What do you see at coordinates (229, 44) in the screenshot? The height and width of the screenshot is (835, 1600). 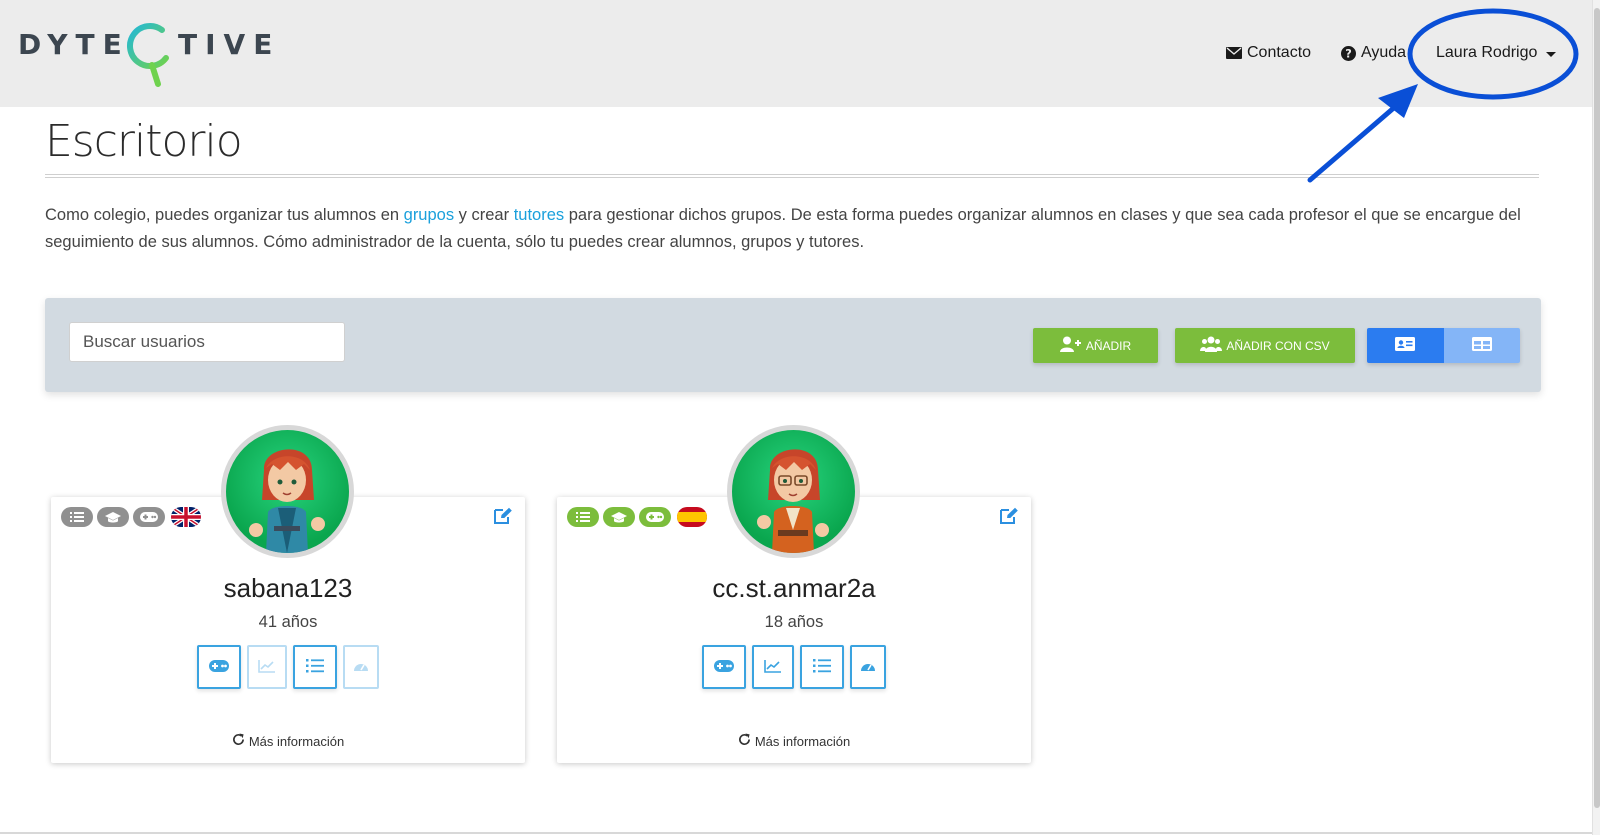 I see `logo-text-right: TIVE` at bounding box center [229, 44].